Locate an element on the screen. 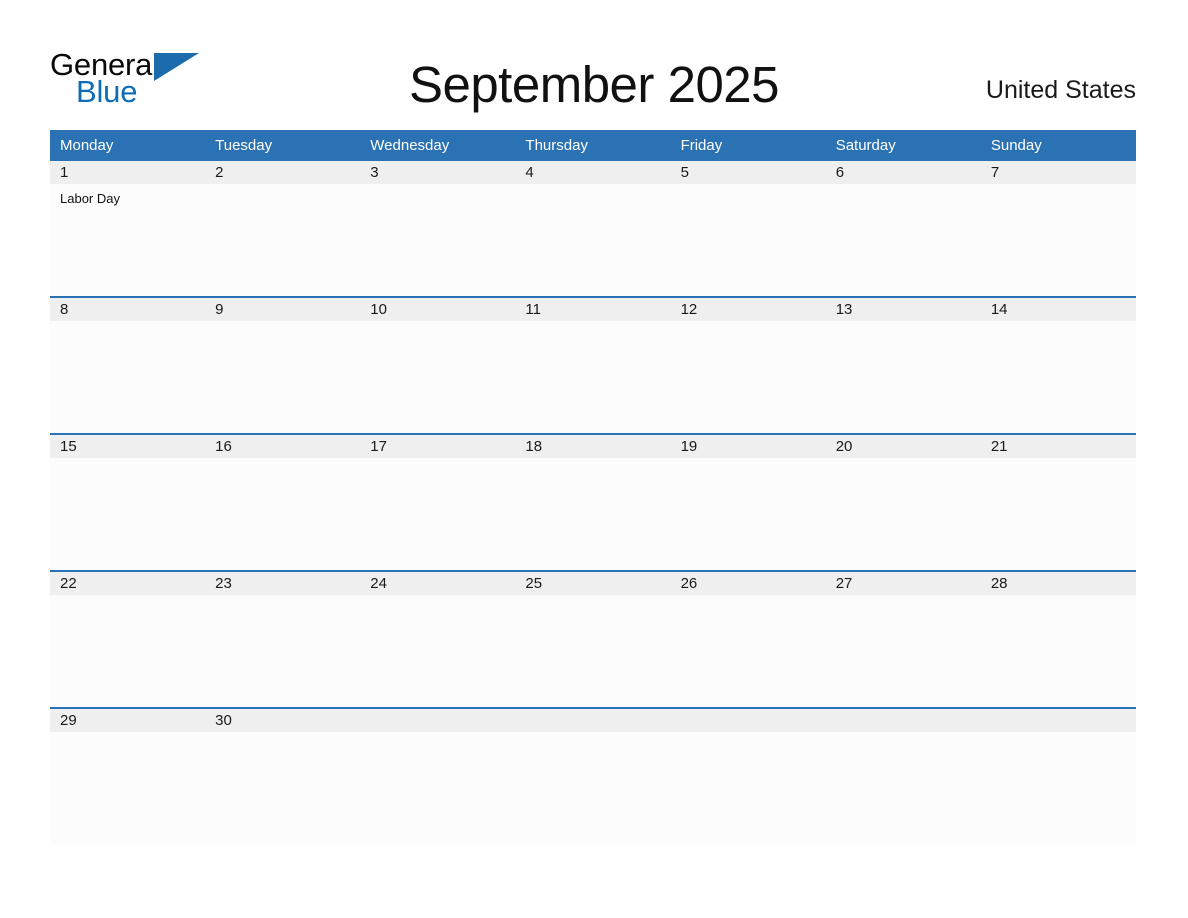 The width and height of the screenshot is (1188, 918). day-number: 7 is located at coordinates (1058, 172).